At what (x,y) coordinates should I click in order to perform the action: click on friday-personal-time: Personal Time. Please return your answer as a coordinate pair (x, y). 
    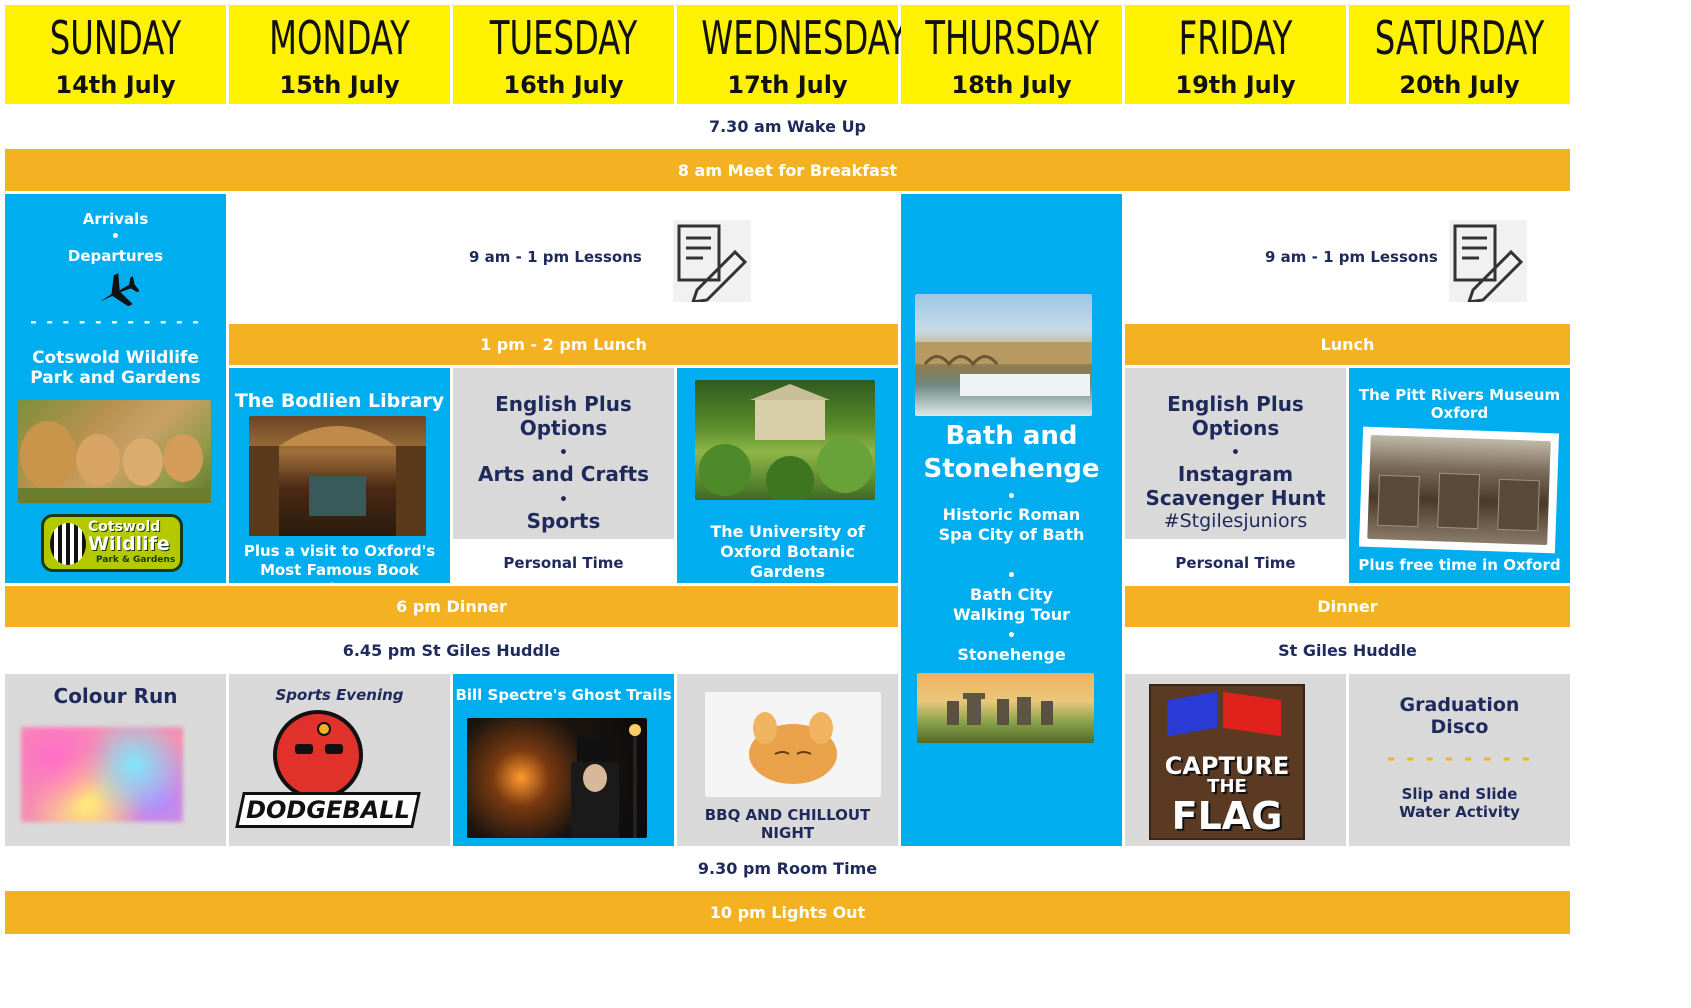
    Looking at the image, I should click on (1235, 561).